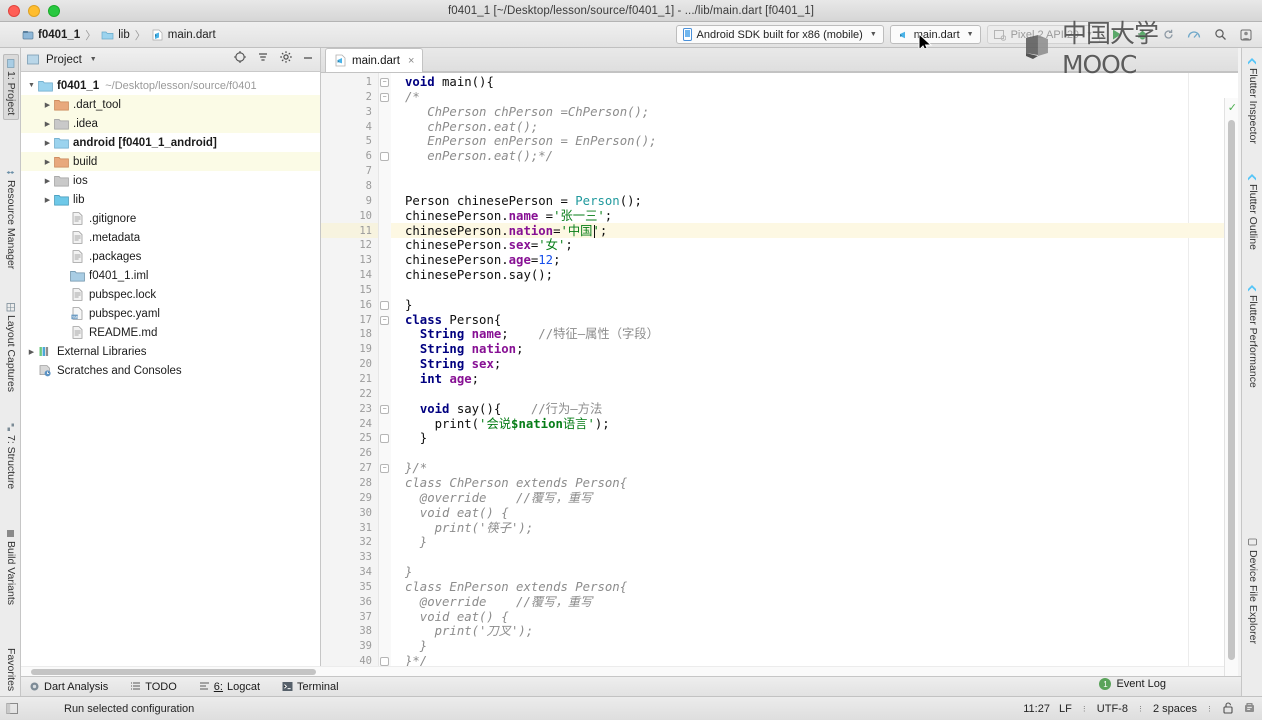 The height and width of the screenshot is (720, 1262). Describe the element at coordinates (1231, 387) in the screenshot. I see `error-stripe-marker: ✓` at that location.